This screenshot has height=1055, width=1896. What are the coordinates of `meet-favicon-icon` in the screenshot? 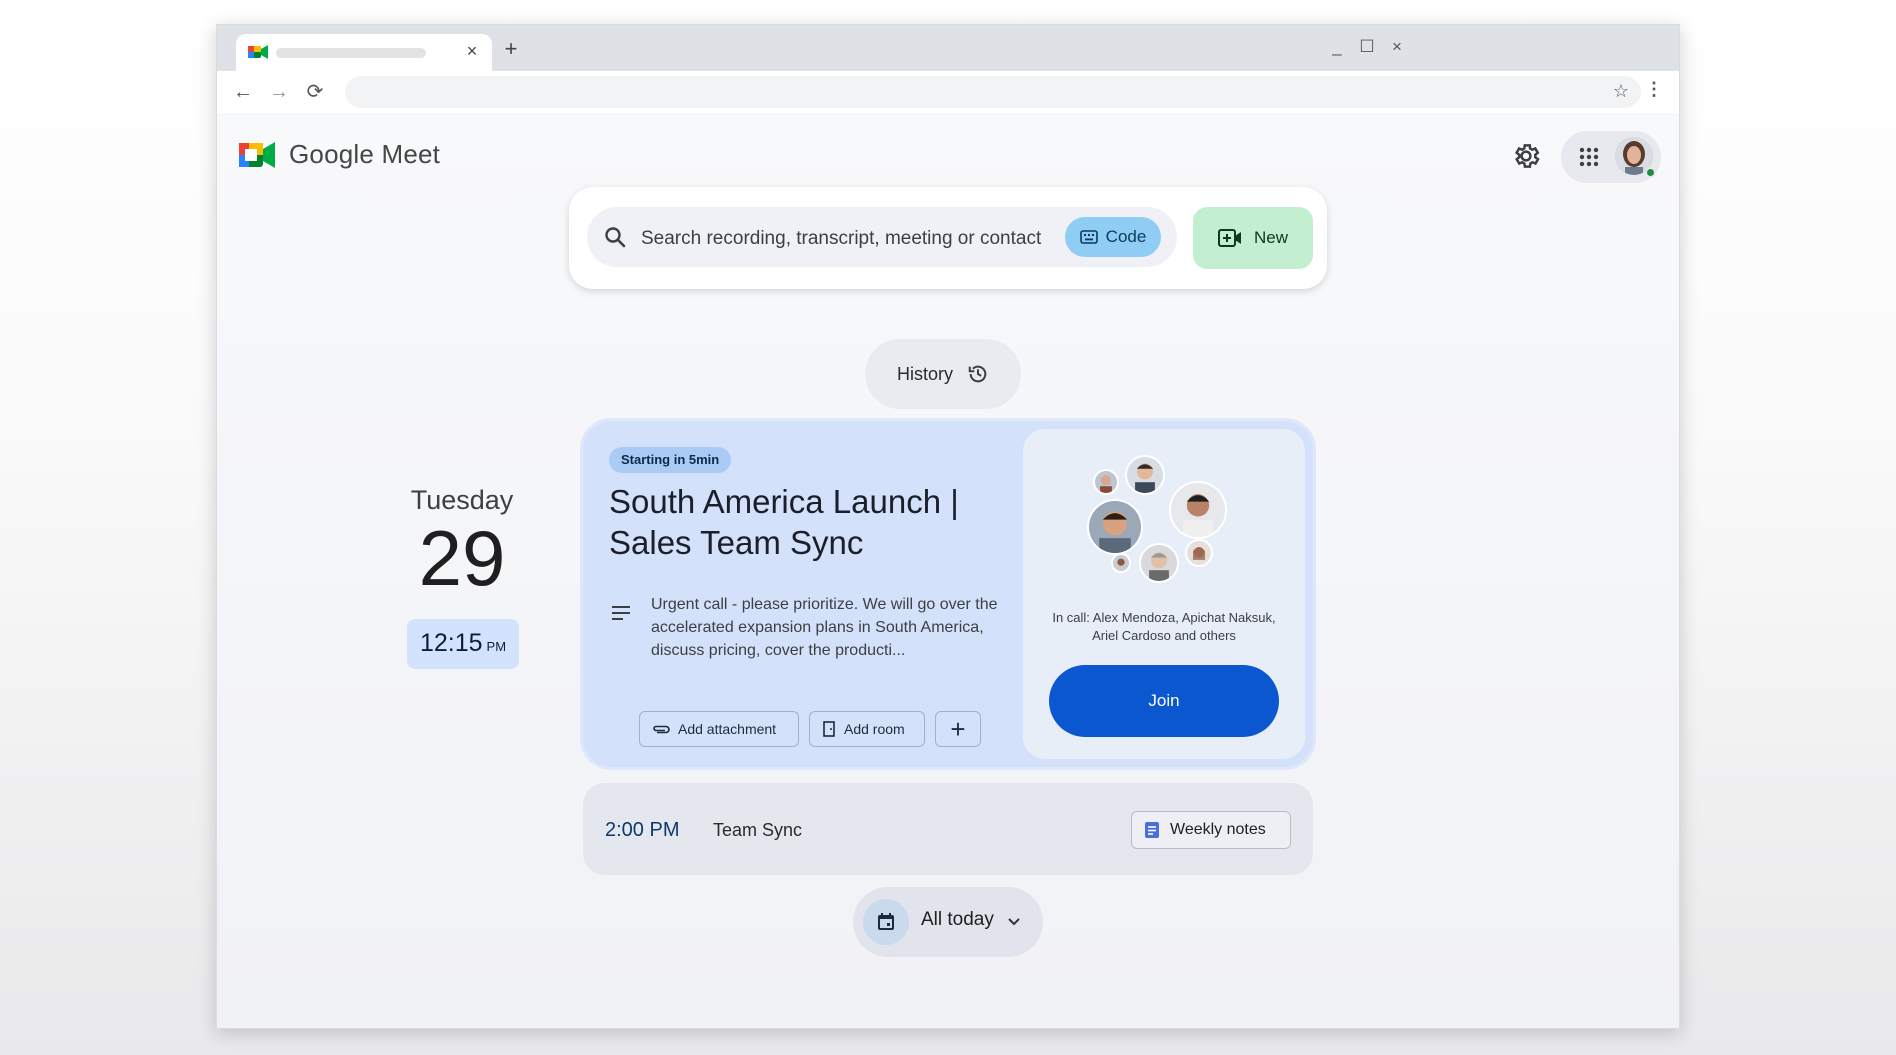 It's located at (258, 52).